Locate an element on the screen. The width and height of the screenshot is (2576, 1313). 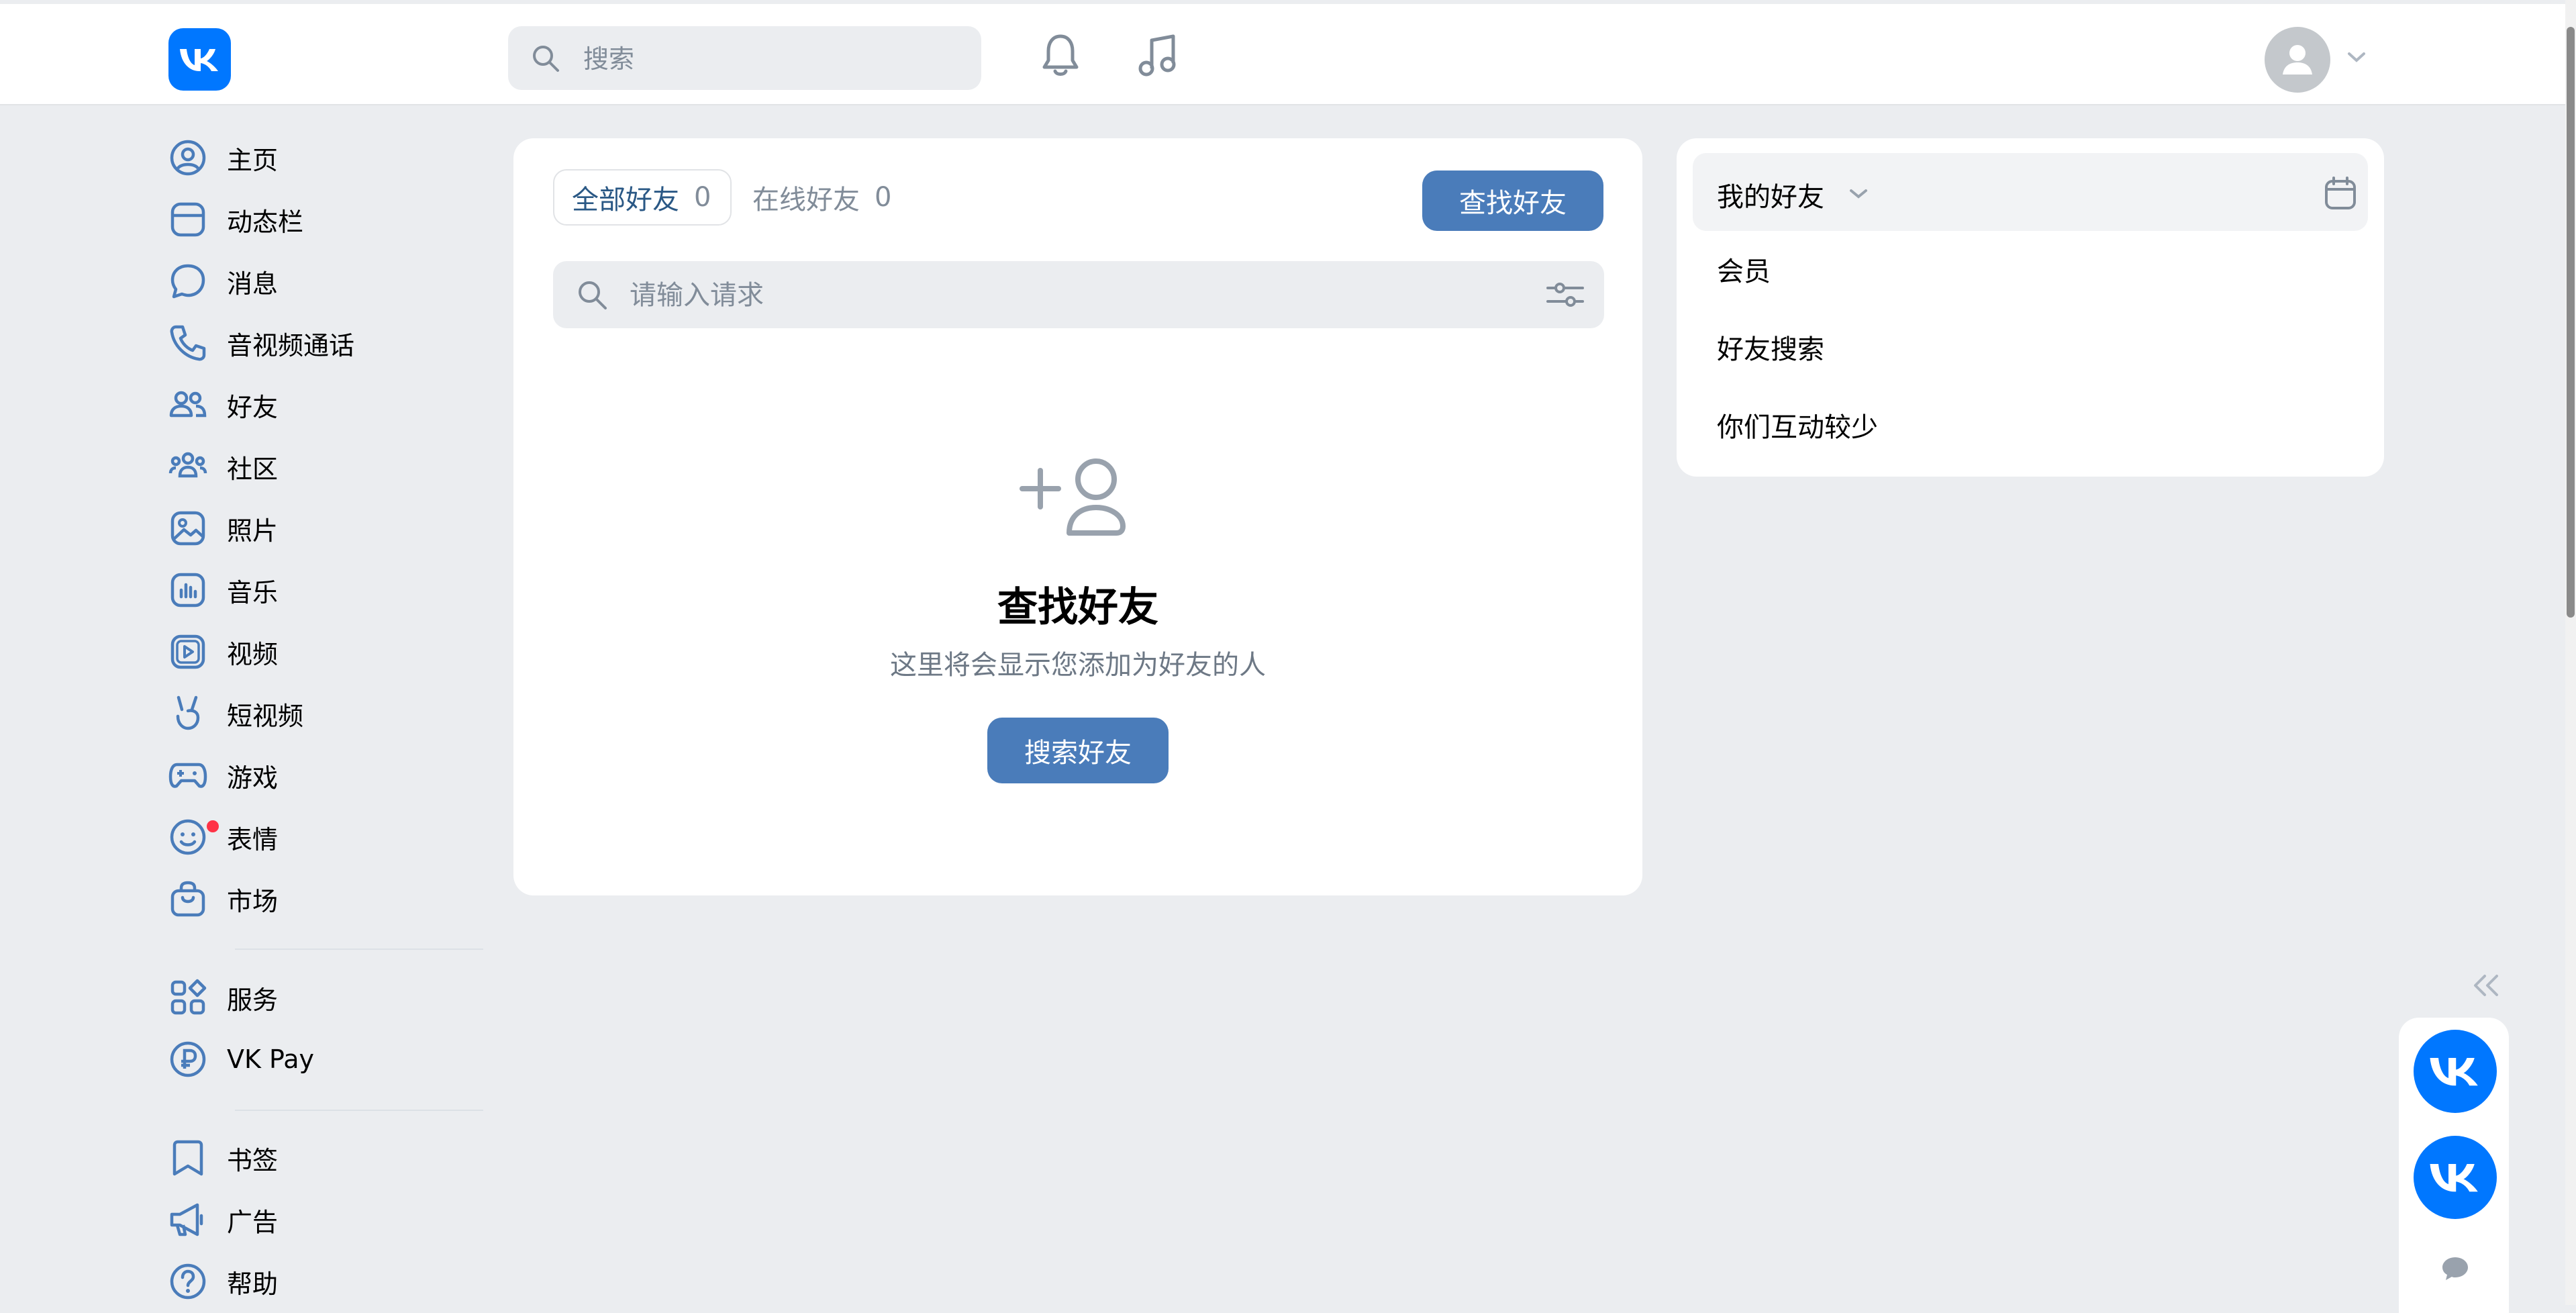
scrollbar-thumb is located at coordinates (2571, 322).